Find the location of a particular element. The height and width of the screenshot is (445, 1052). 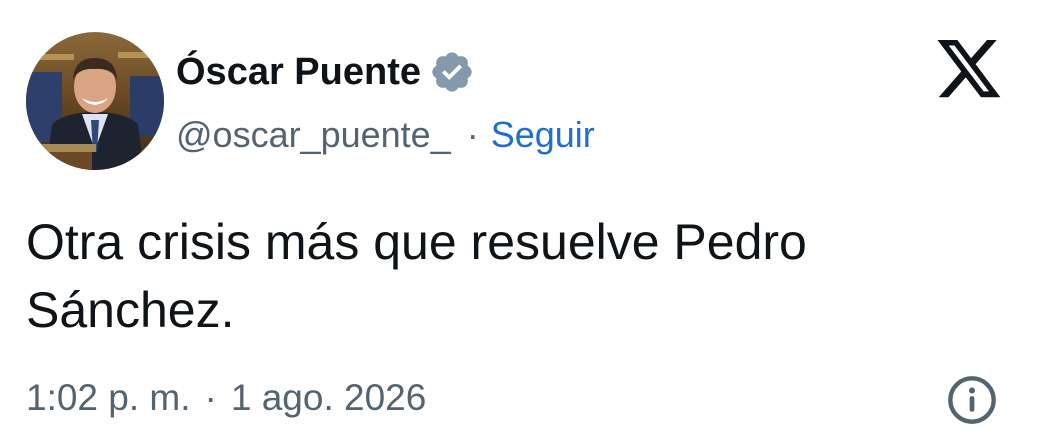

info-icon is located at coordinates (972, 400).